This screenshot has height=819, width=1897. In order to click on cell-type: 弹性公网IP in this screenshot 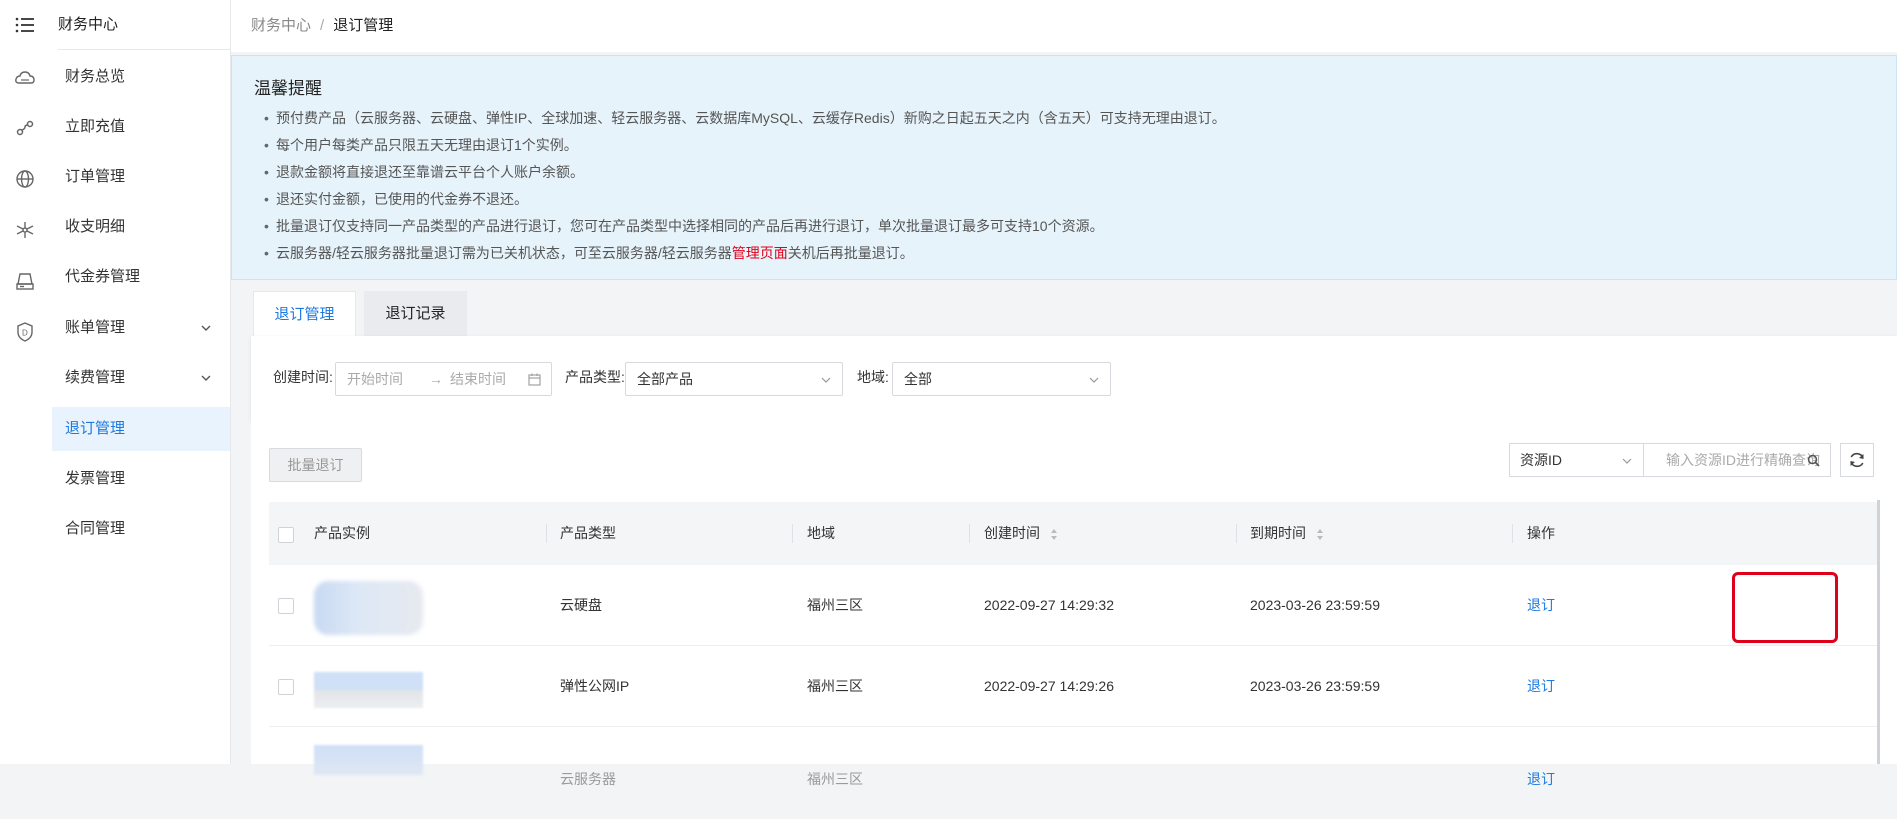, I will do `click(595, 686)`.